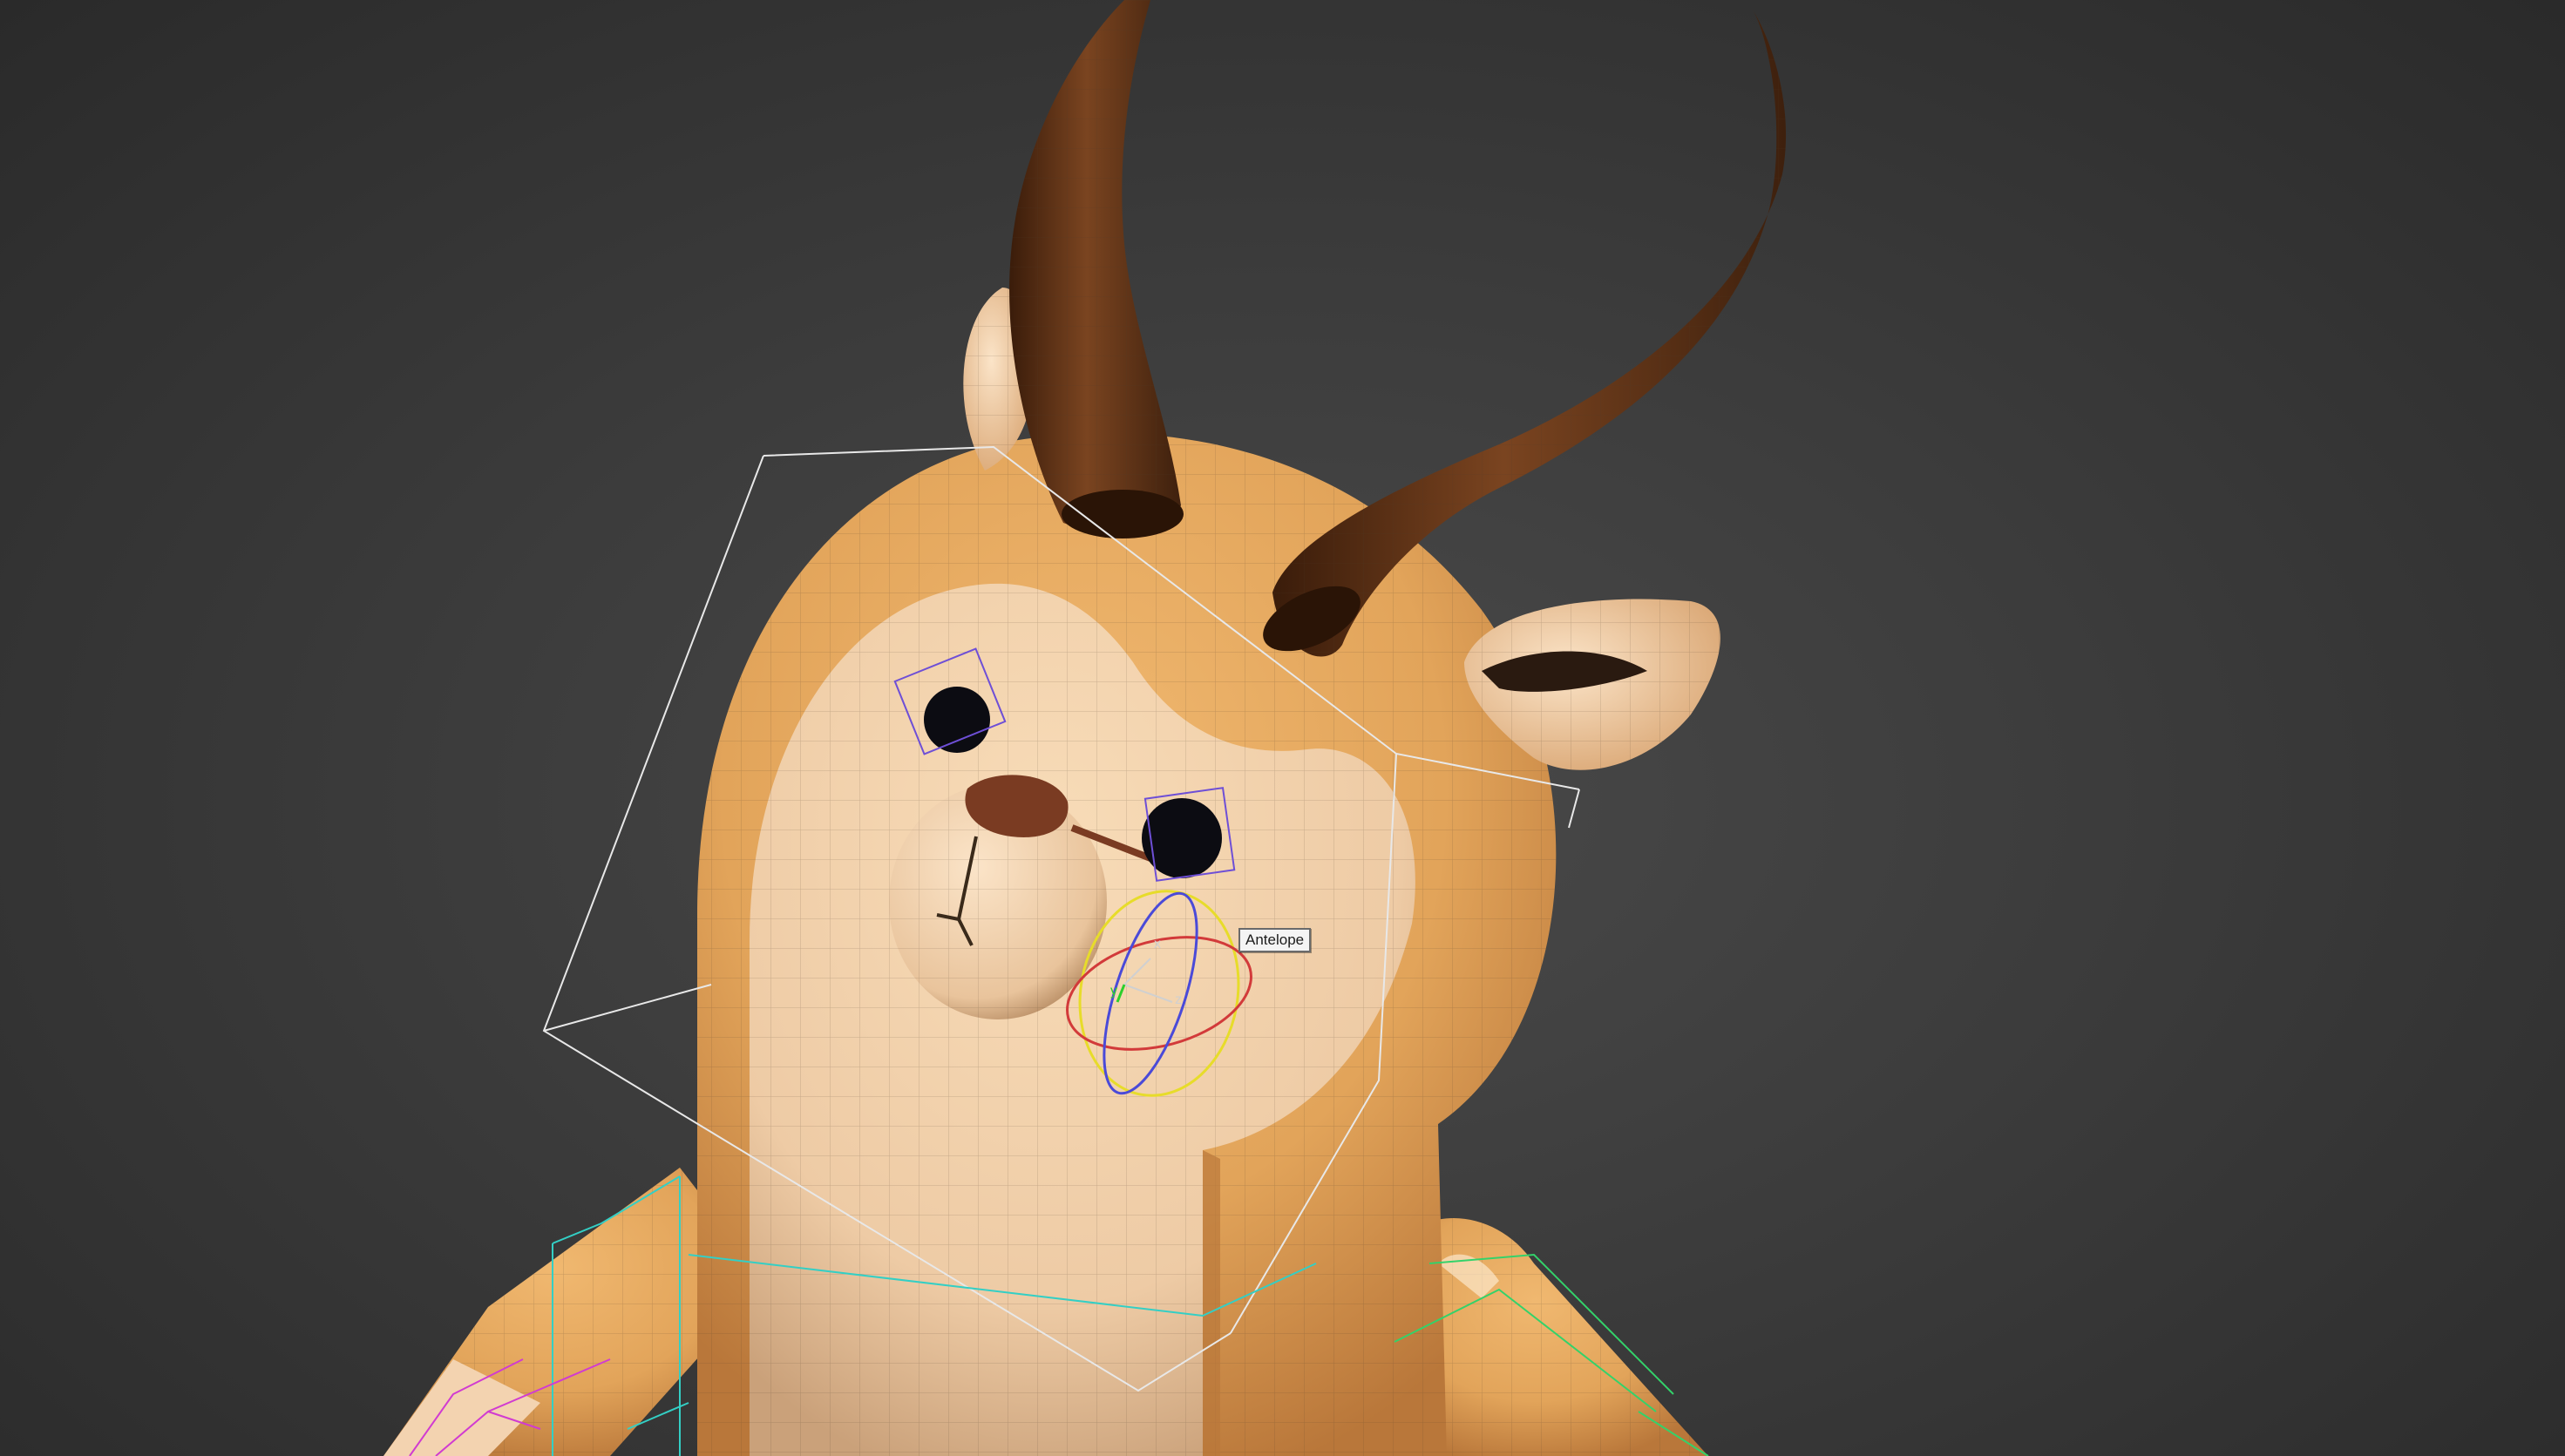  Describe the element at coordinates (1520, 337) in the screenshot. I see `antelope-right-horn` at that location.